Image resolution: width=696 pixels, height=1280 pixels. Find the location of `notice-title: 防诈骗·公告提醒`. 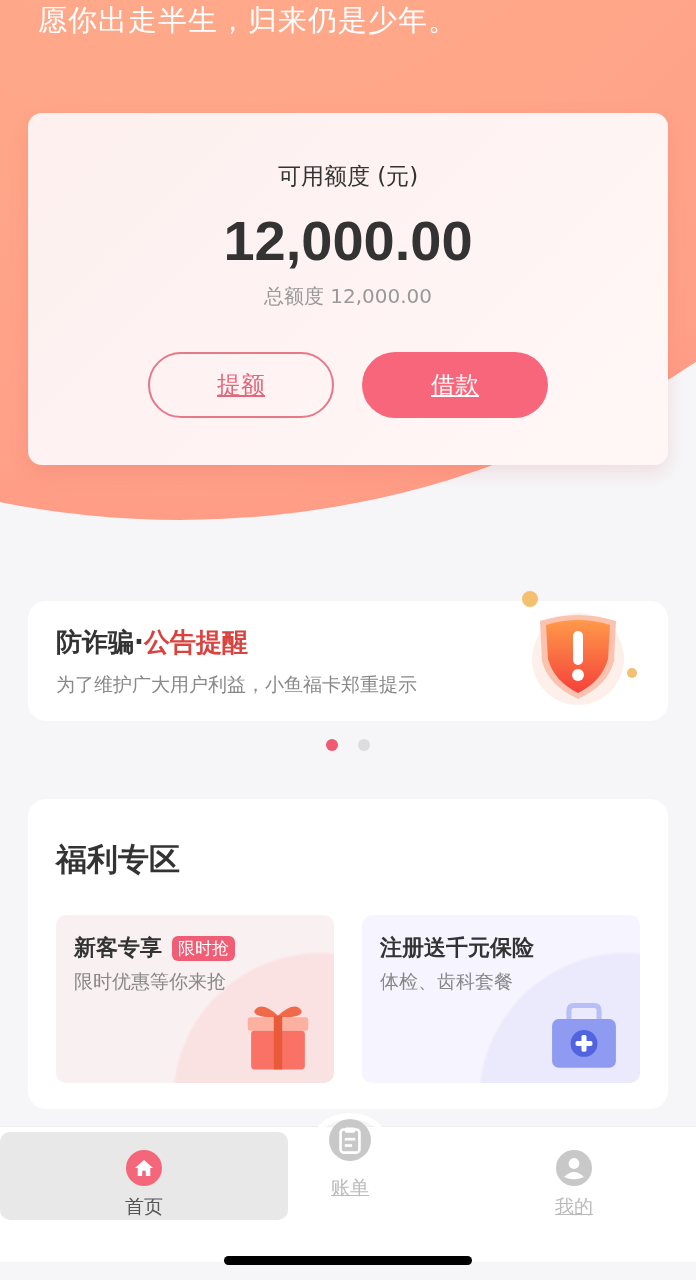

notice-title: 防诈骗·公告提醒 is located at coordinates (152, 642).